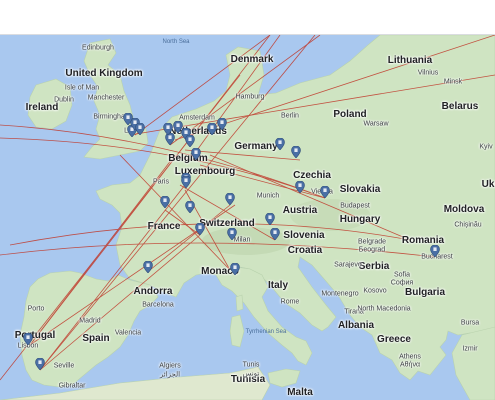 The height and width of the screenshot is (400, 495). I want to click on city-label-montenegro: Montenegro, so click(340, 294).